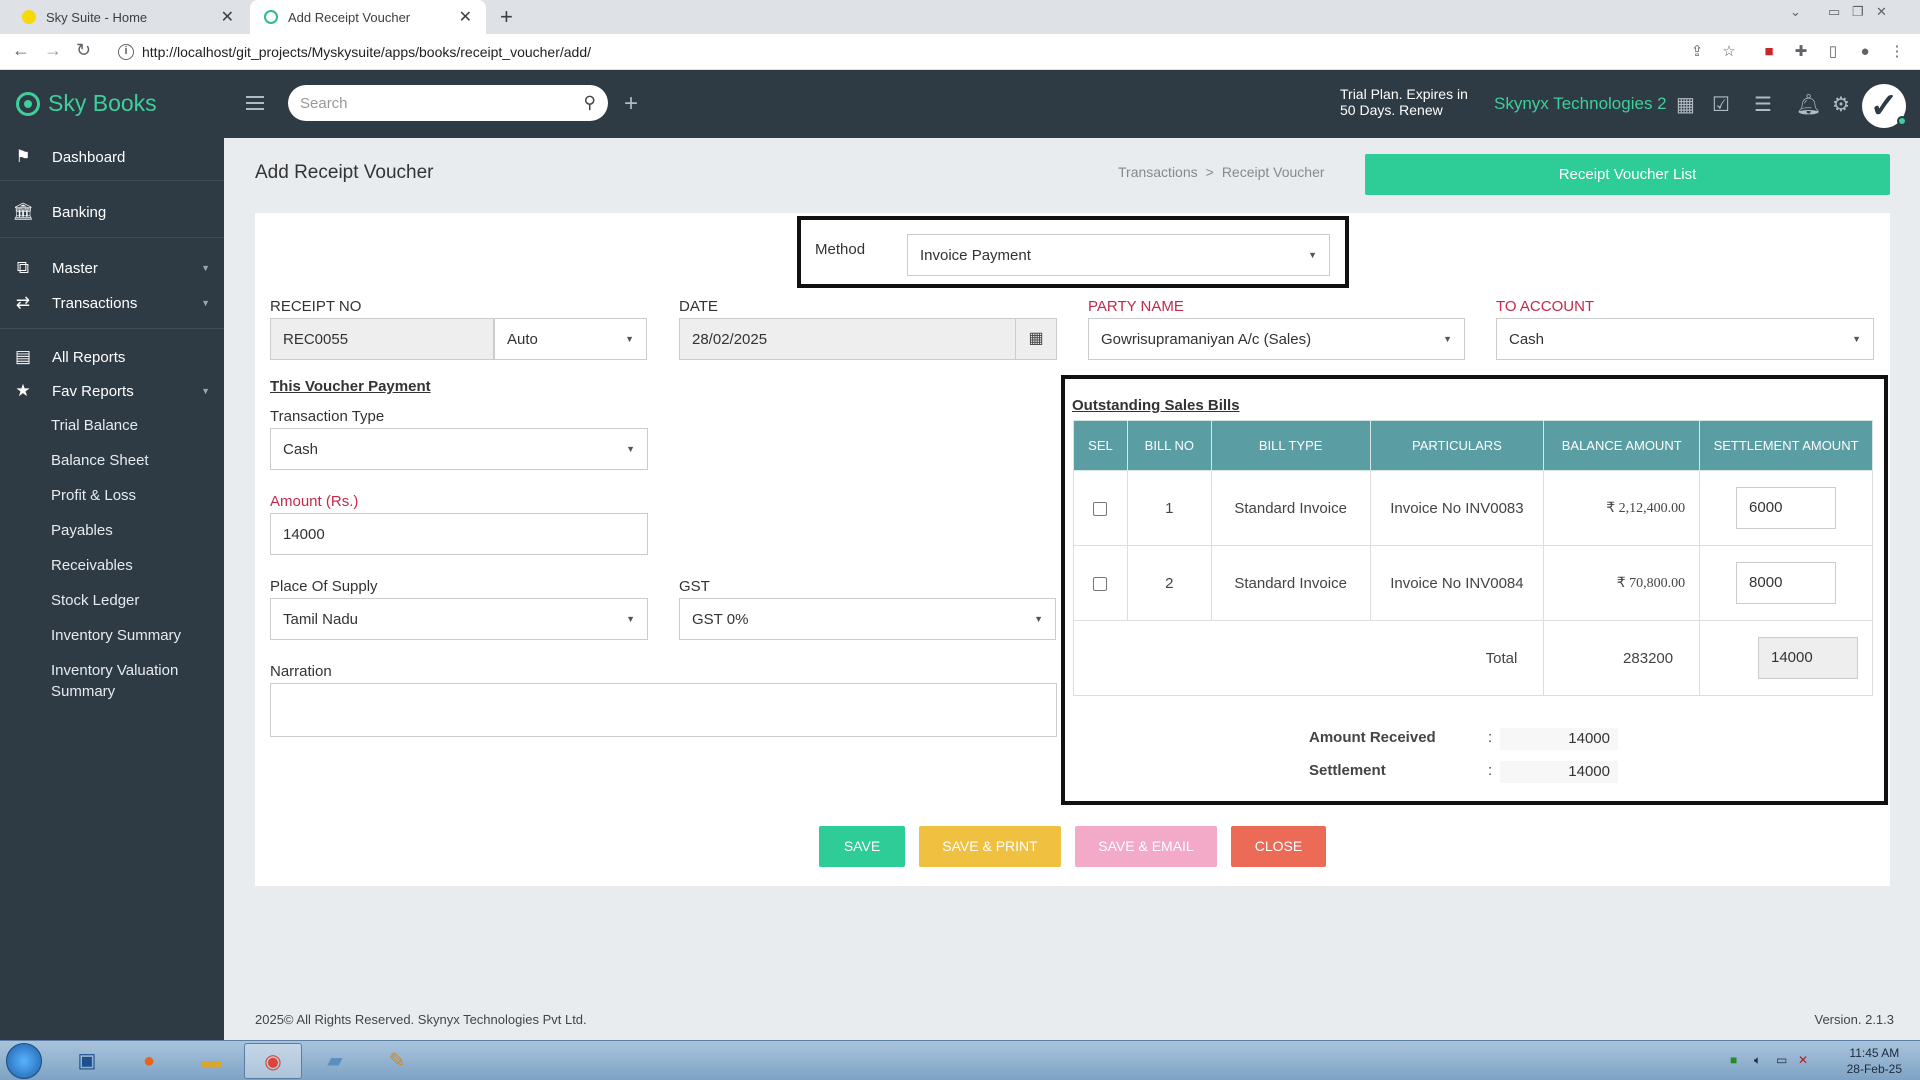 This screenshot has width=1920, height=1080. I want to click on chevron-down-icon: ▼, so click(1856, 339).